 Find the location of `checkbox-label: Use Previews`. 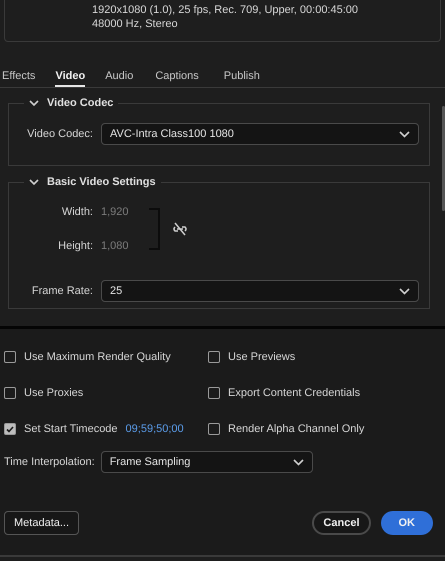

checkbox-label: Use Previews is located at coordinates (262, 357).